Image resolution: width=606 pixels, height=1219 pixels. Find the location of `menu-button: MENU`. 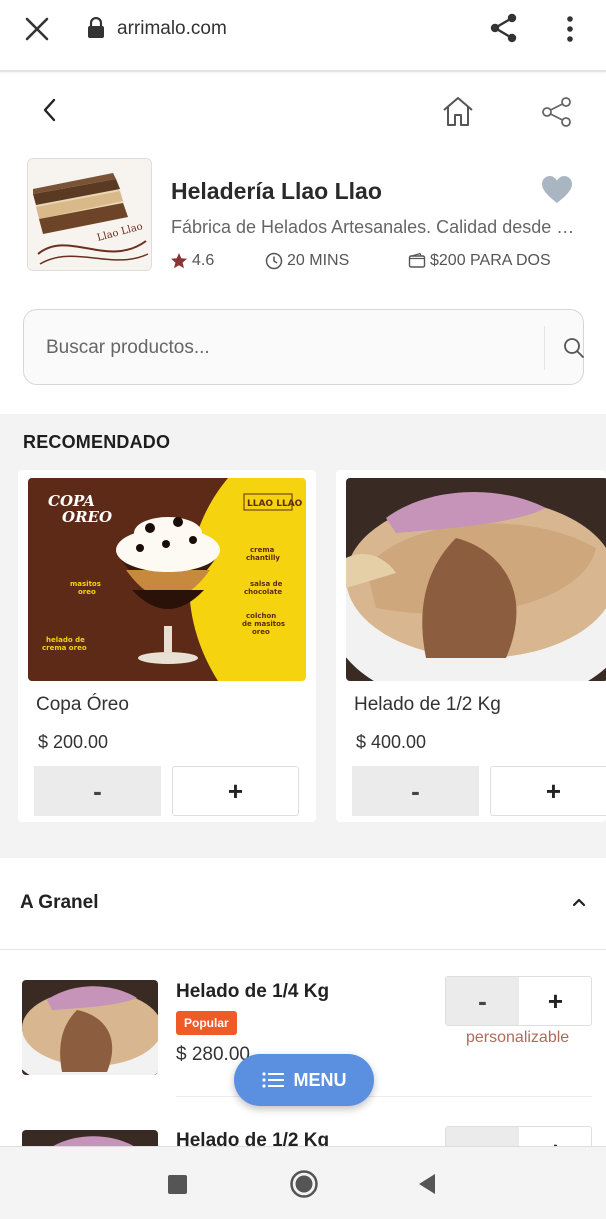

menu-button: MENU is located at coordinates (304, 1080).